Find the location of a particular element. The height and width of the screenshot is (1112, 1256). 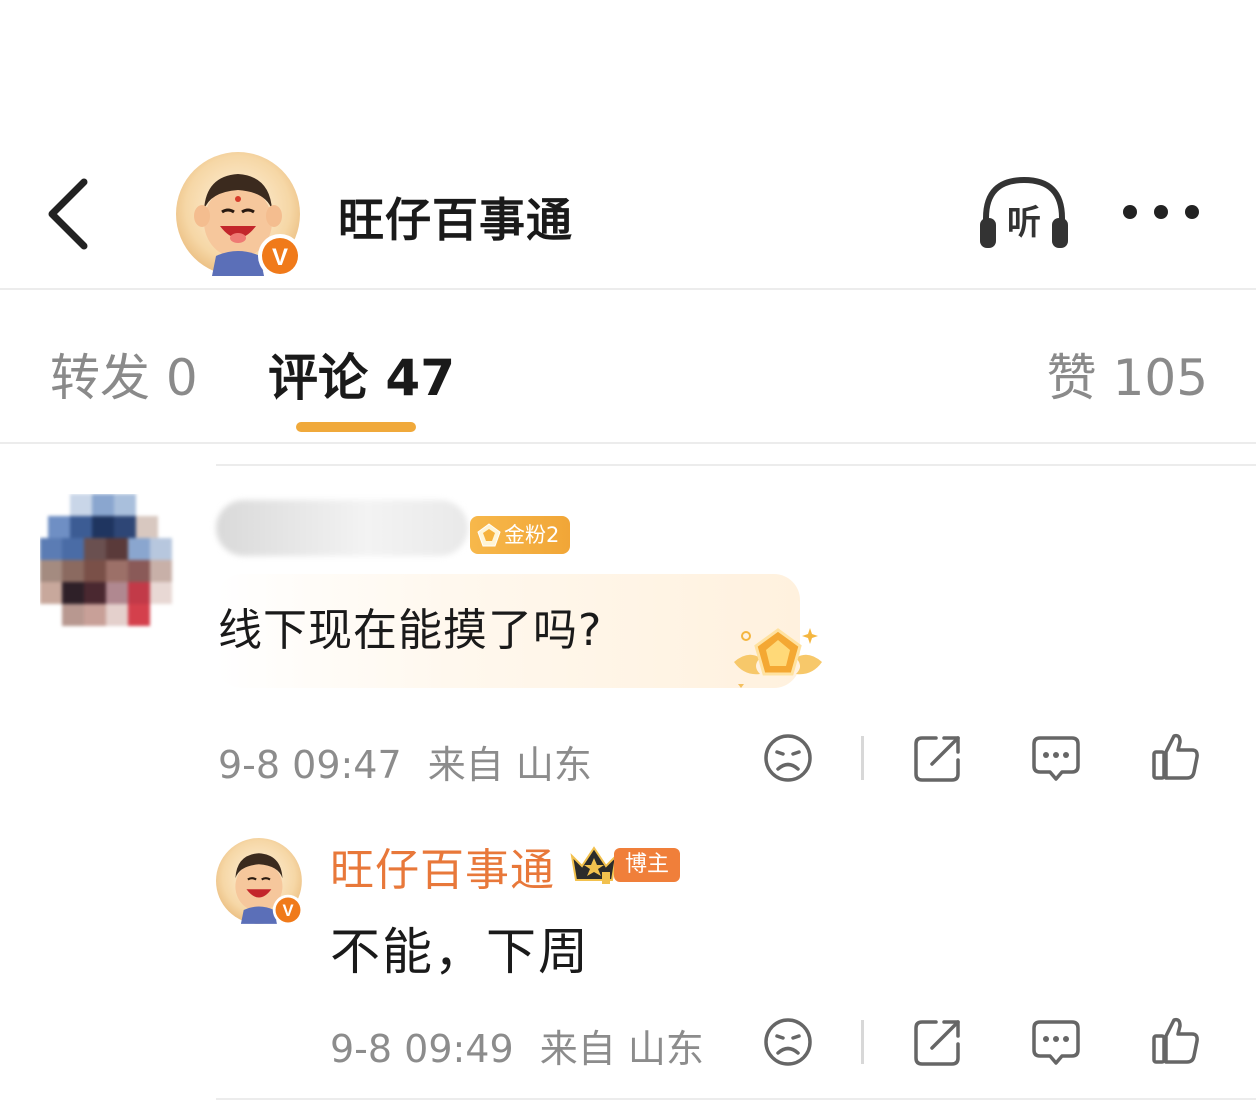

gem-icon is located at coordinates (489, 535).